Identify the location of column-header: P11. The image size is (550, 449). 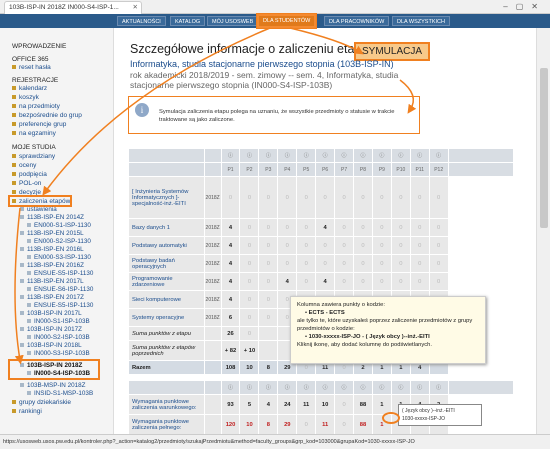
(419, 169).